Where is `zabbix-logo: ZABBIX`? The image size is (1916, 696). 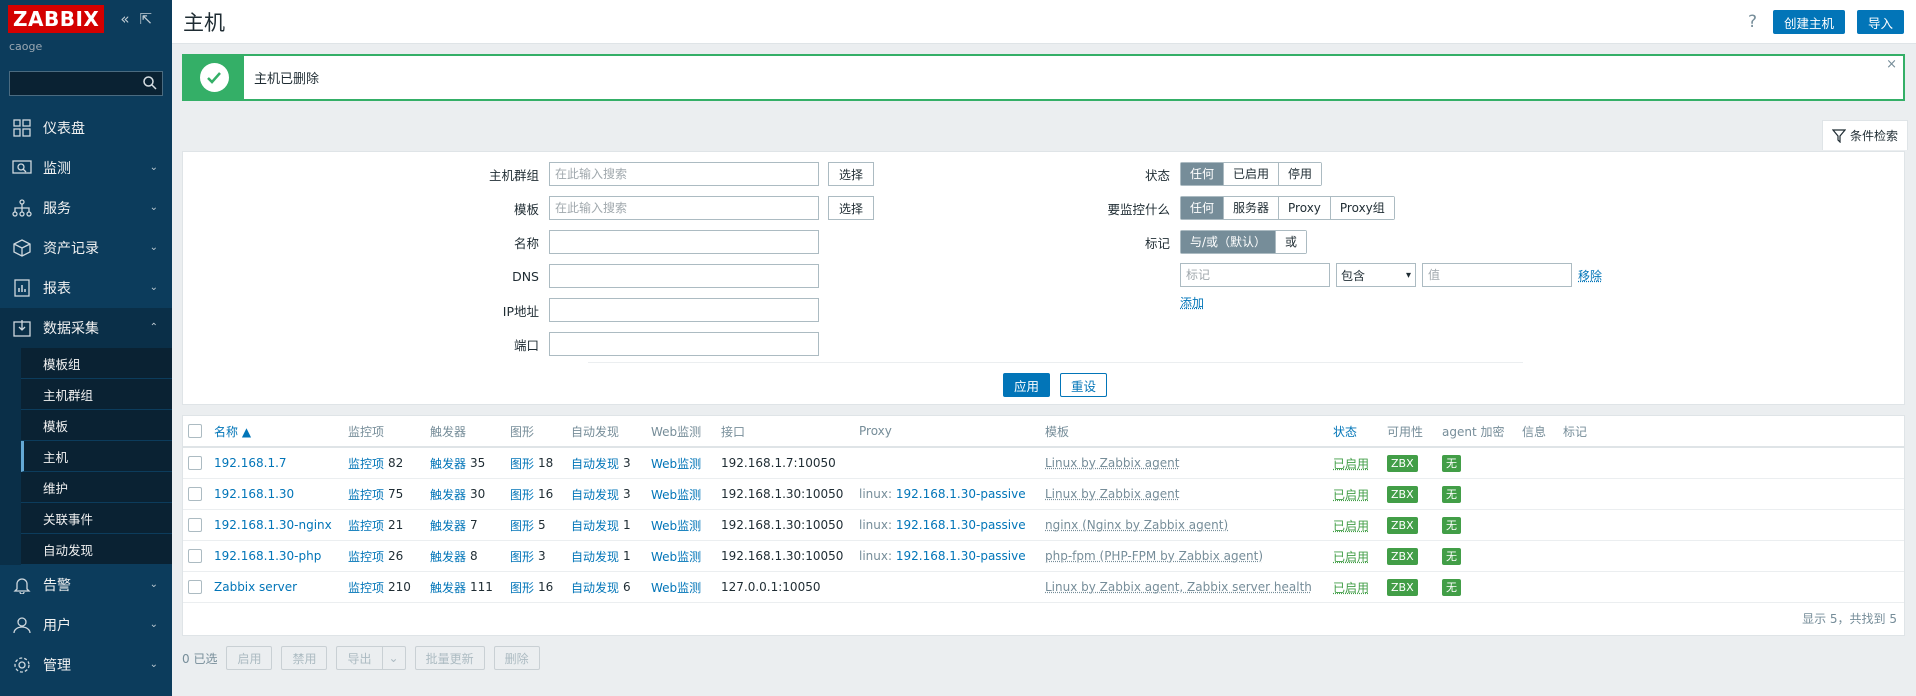 zabbix-logo: ZABBIX is located at coordinates (56, 19).